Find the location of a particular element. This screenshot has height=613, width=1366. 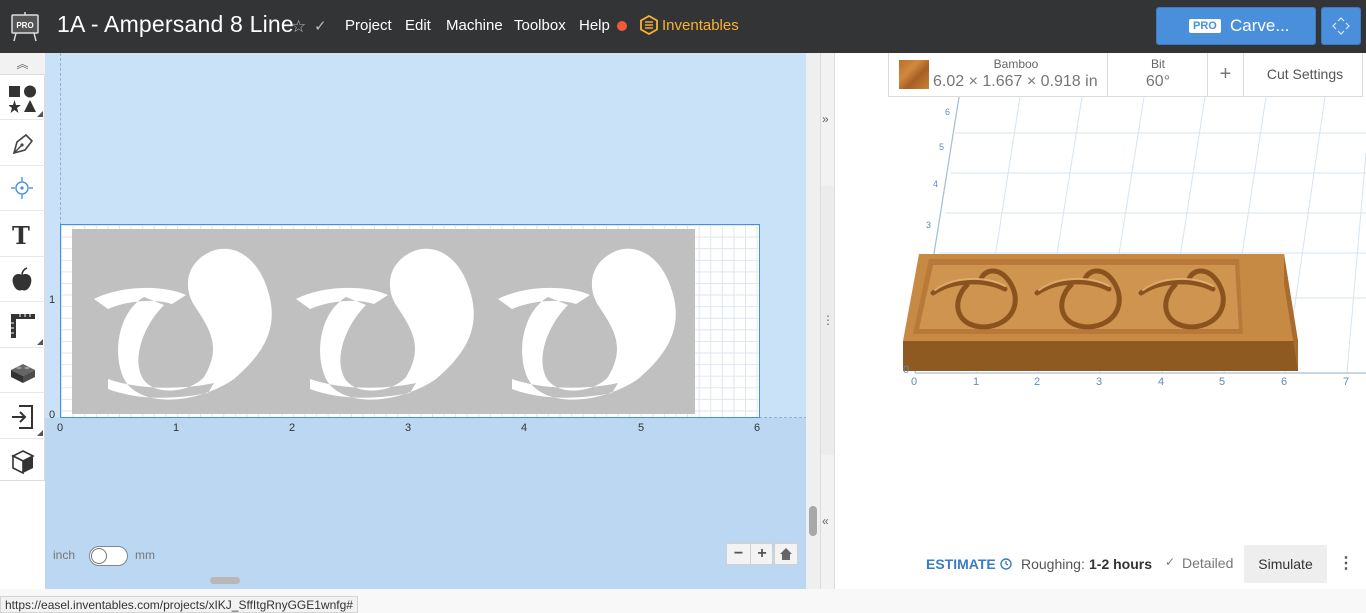

text-tool: T is located at coordinates (22, 234).